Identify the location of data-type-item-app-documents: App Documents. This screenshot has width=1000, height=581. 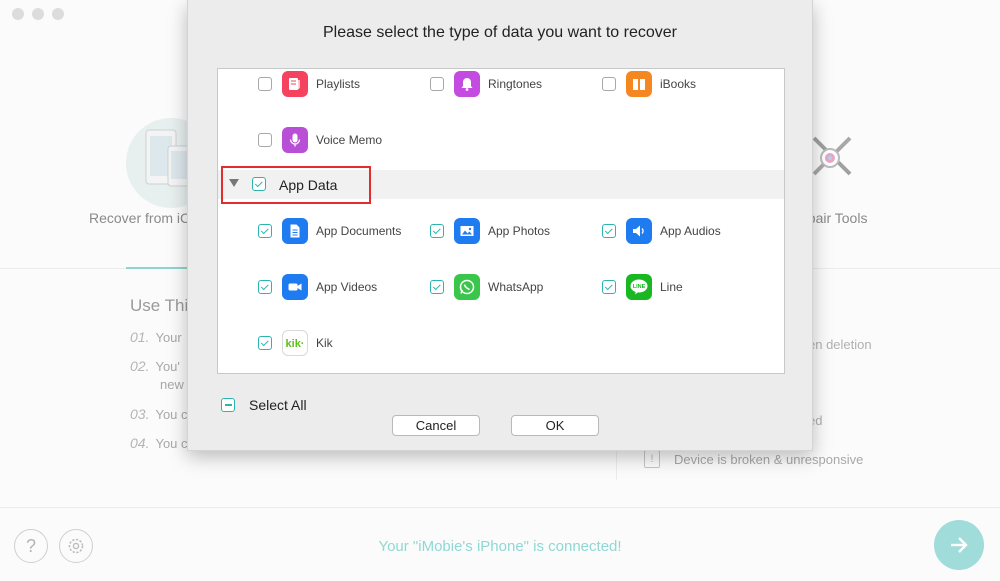
(329, 231).